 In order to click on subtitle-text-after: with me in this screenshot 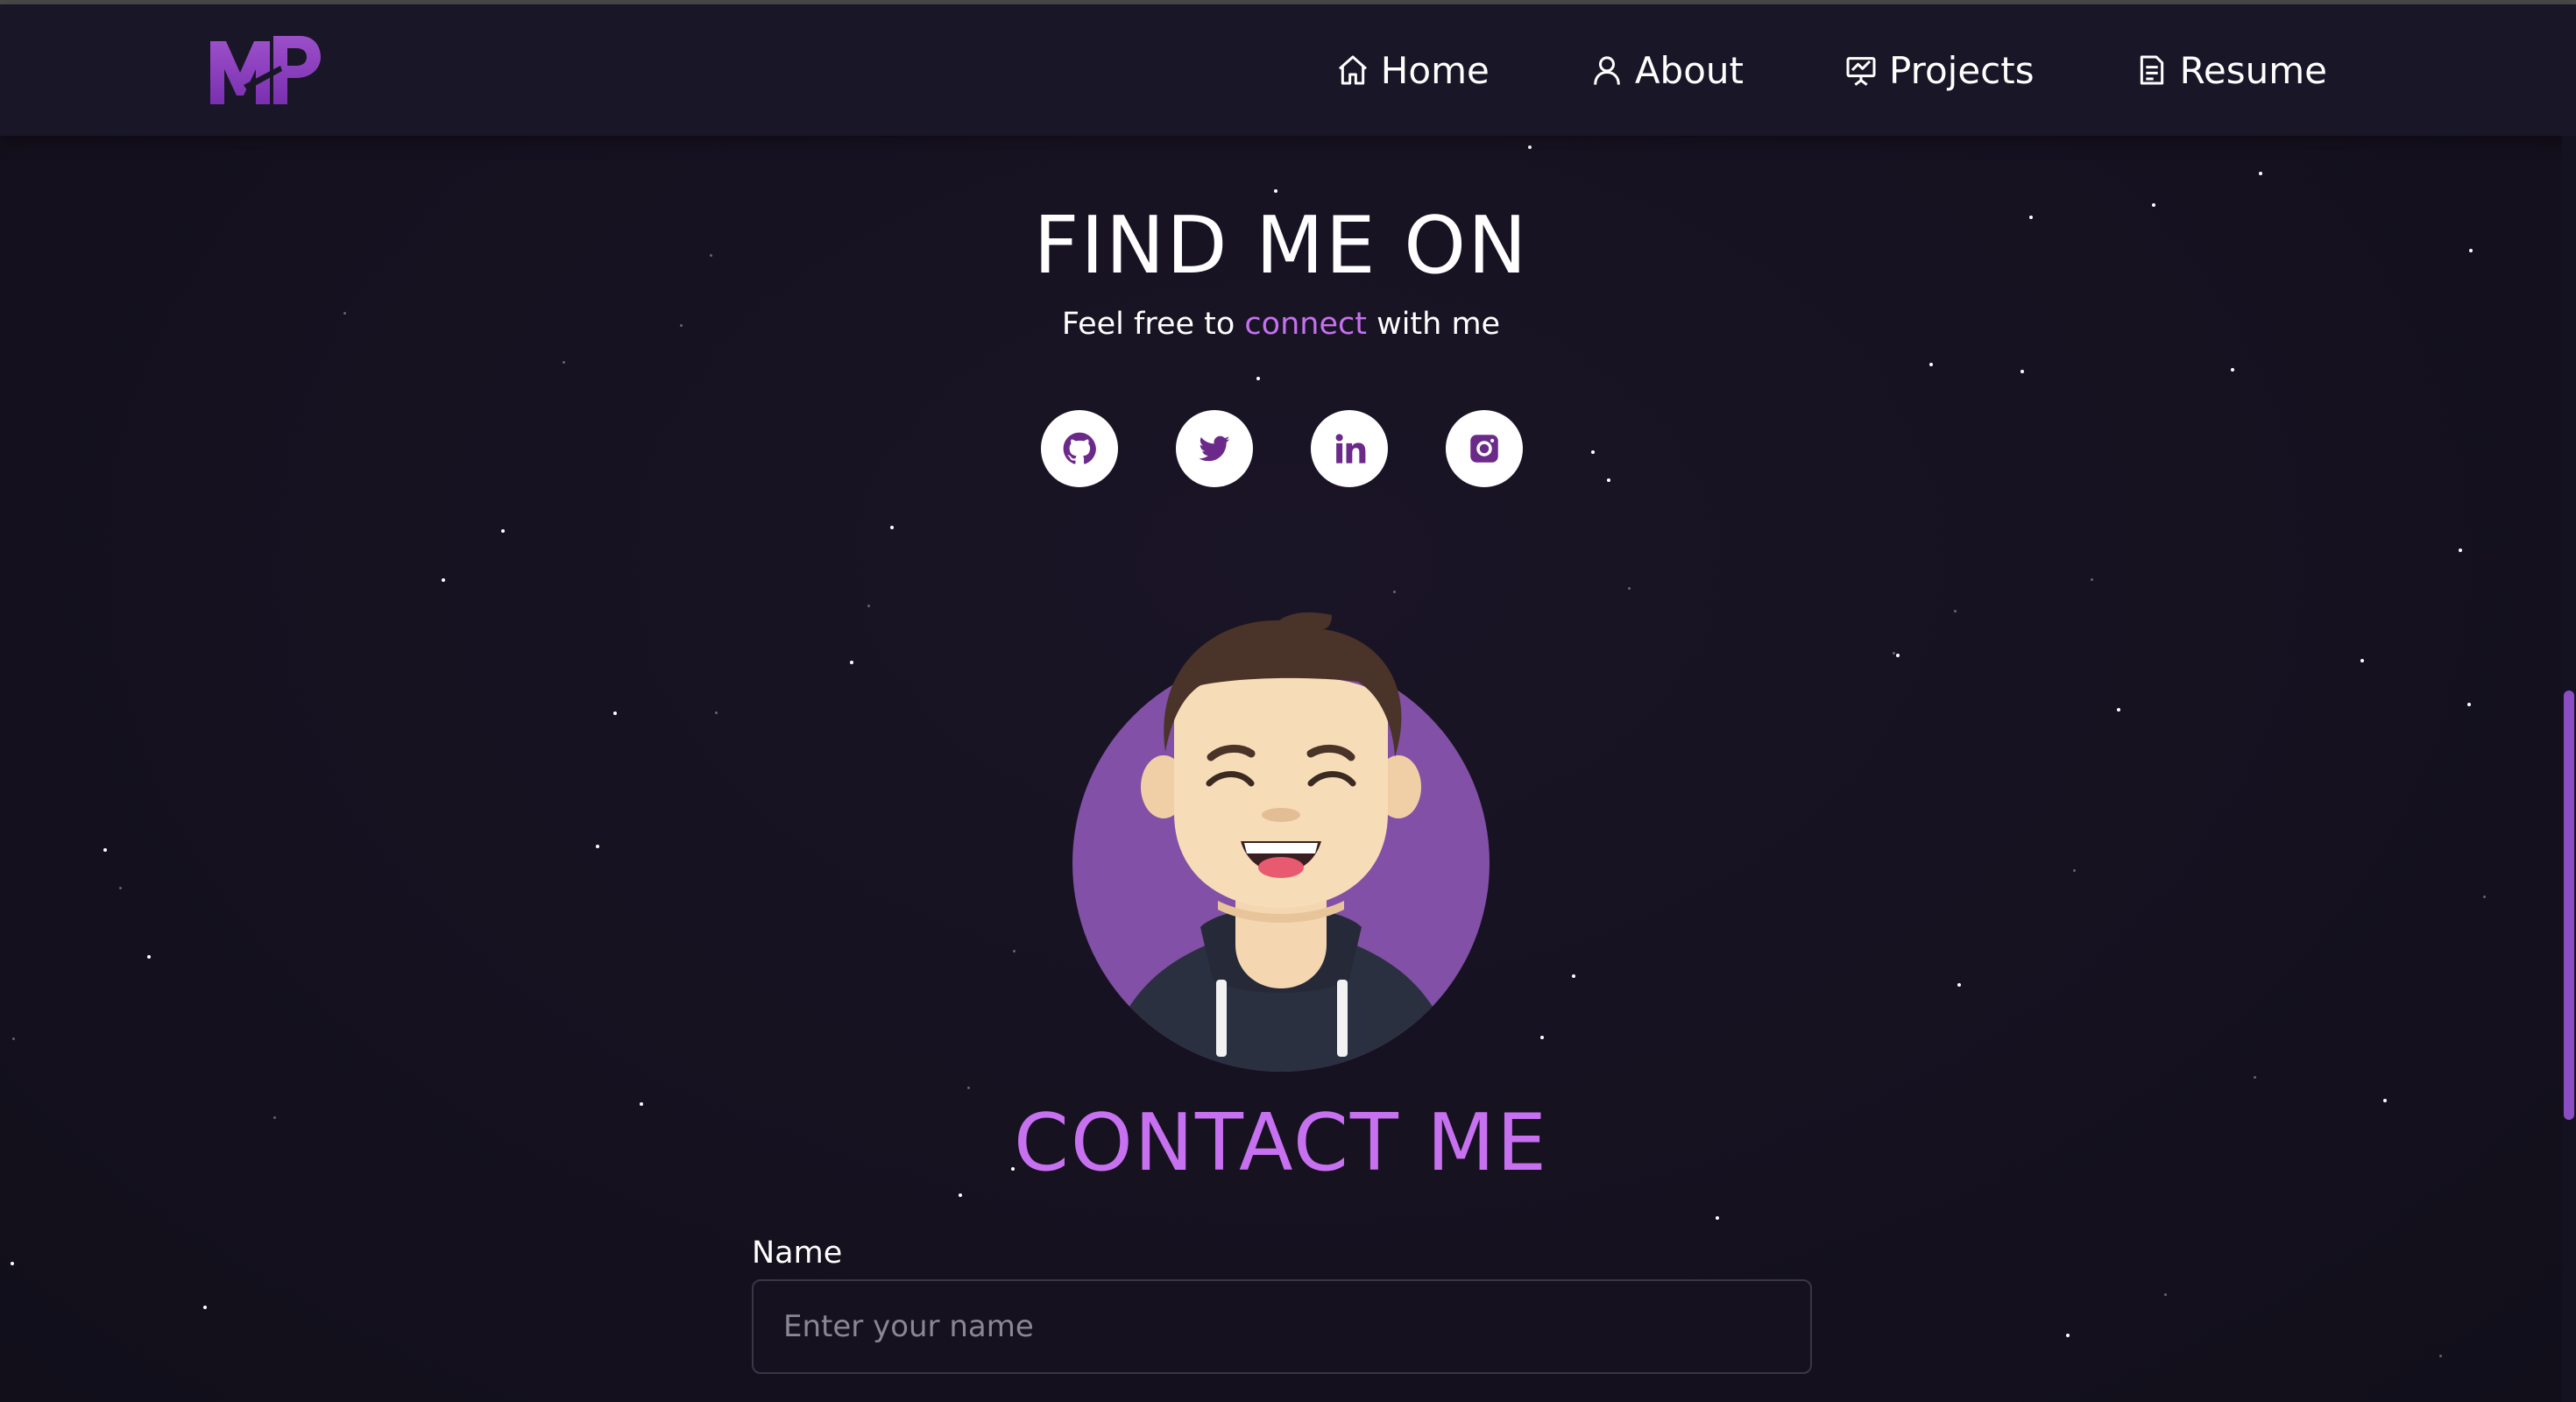, I will do `click(1433, 324)`.